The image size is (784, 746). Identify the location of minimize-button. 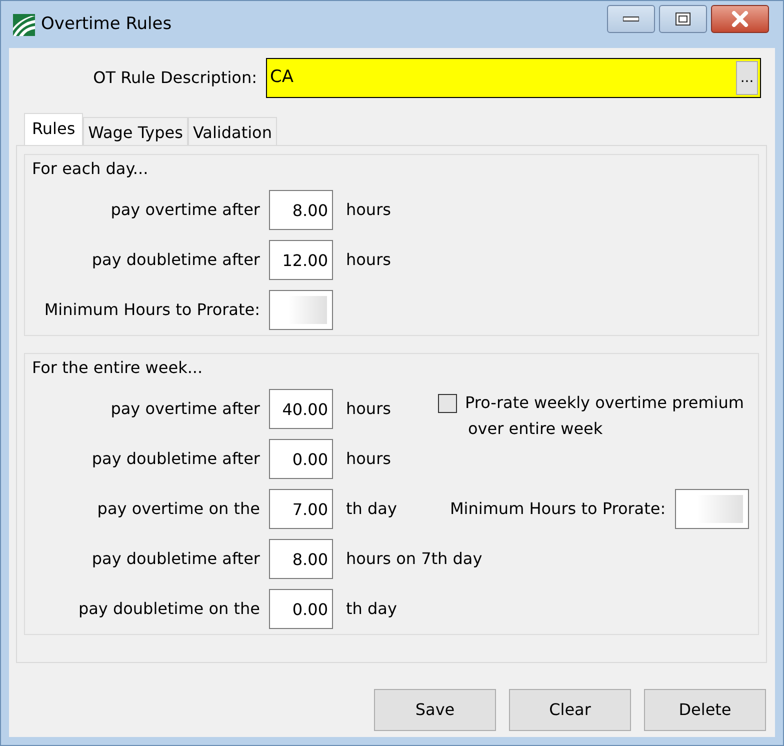
(631, 18).